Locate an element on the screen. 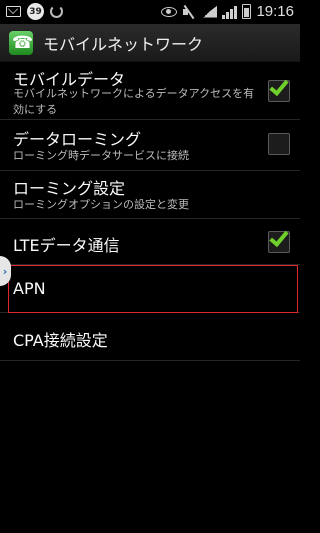 Image resolution: width=320 pixels, height=533 pixels. apn-highlight-box is located at coordinates (153, 289).